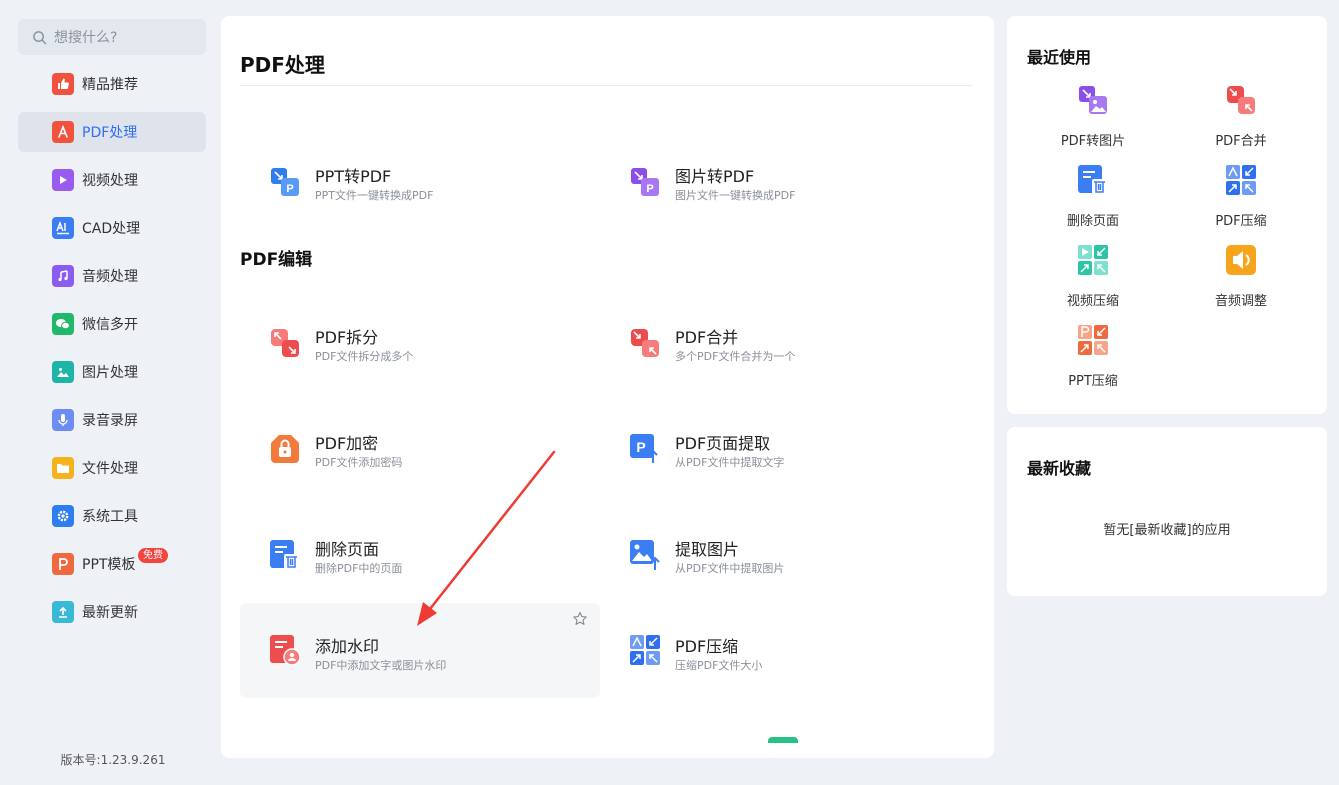 This screenshot has width=1339, height=785. What do you see at coordinates (1093, 141) in the screenshot?
I see `recent-label: PDF转图片` at bounding box center [1093, 141].